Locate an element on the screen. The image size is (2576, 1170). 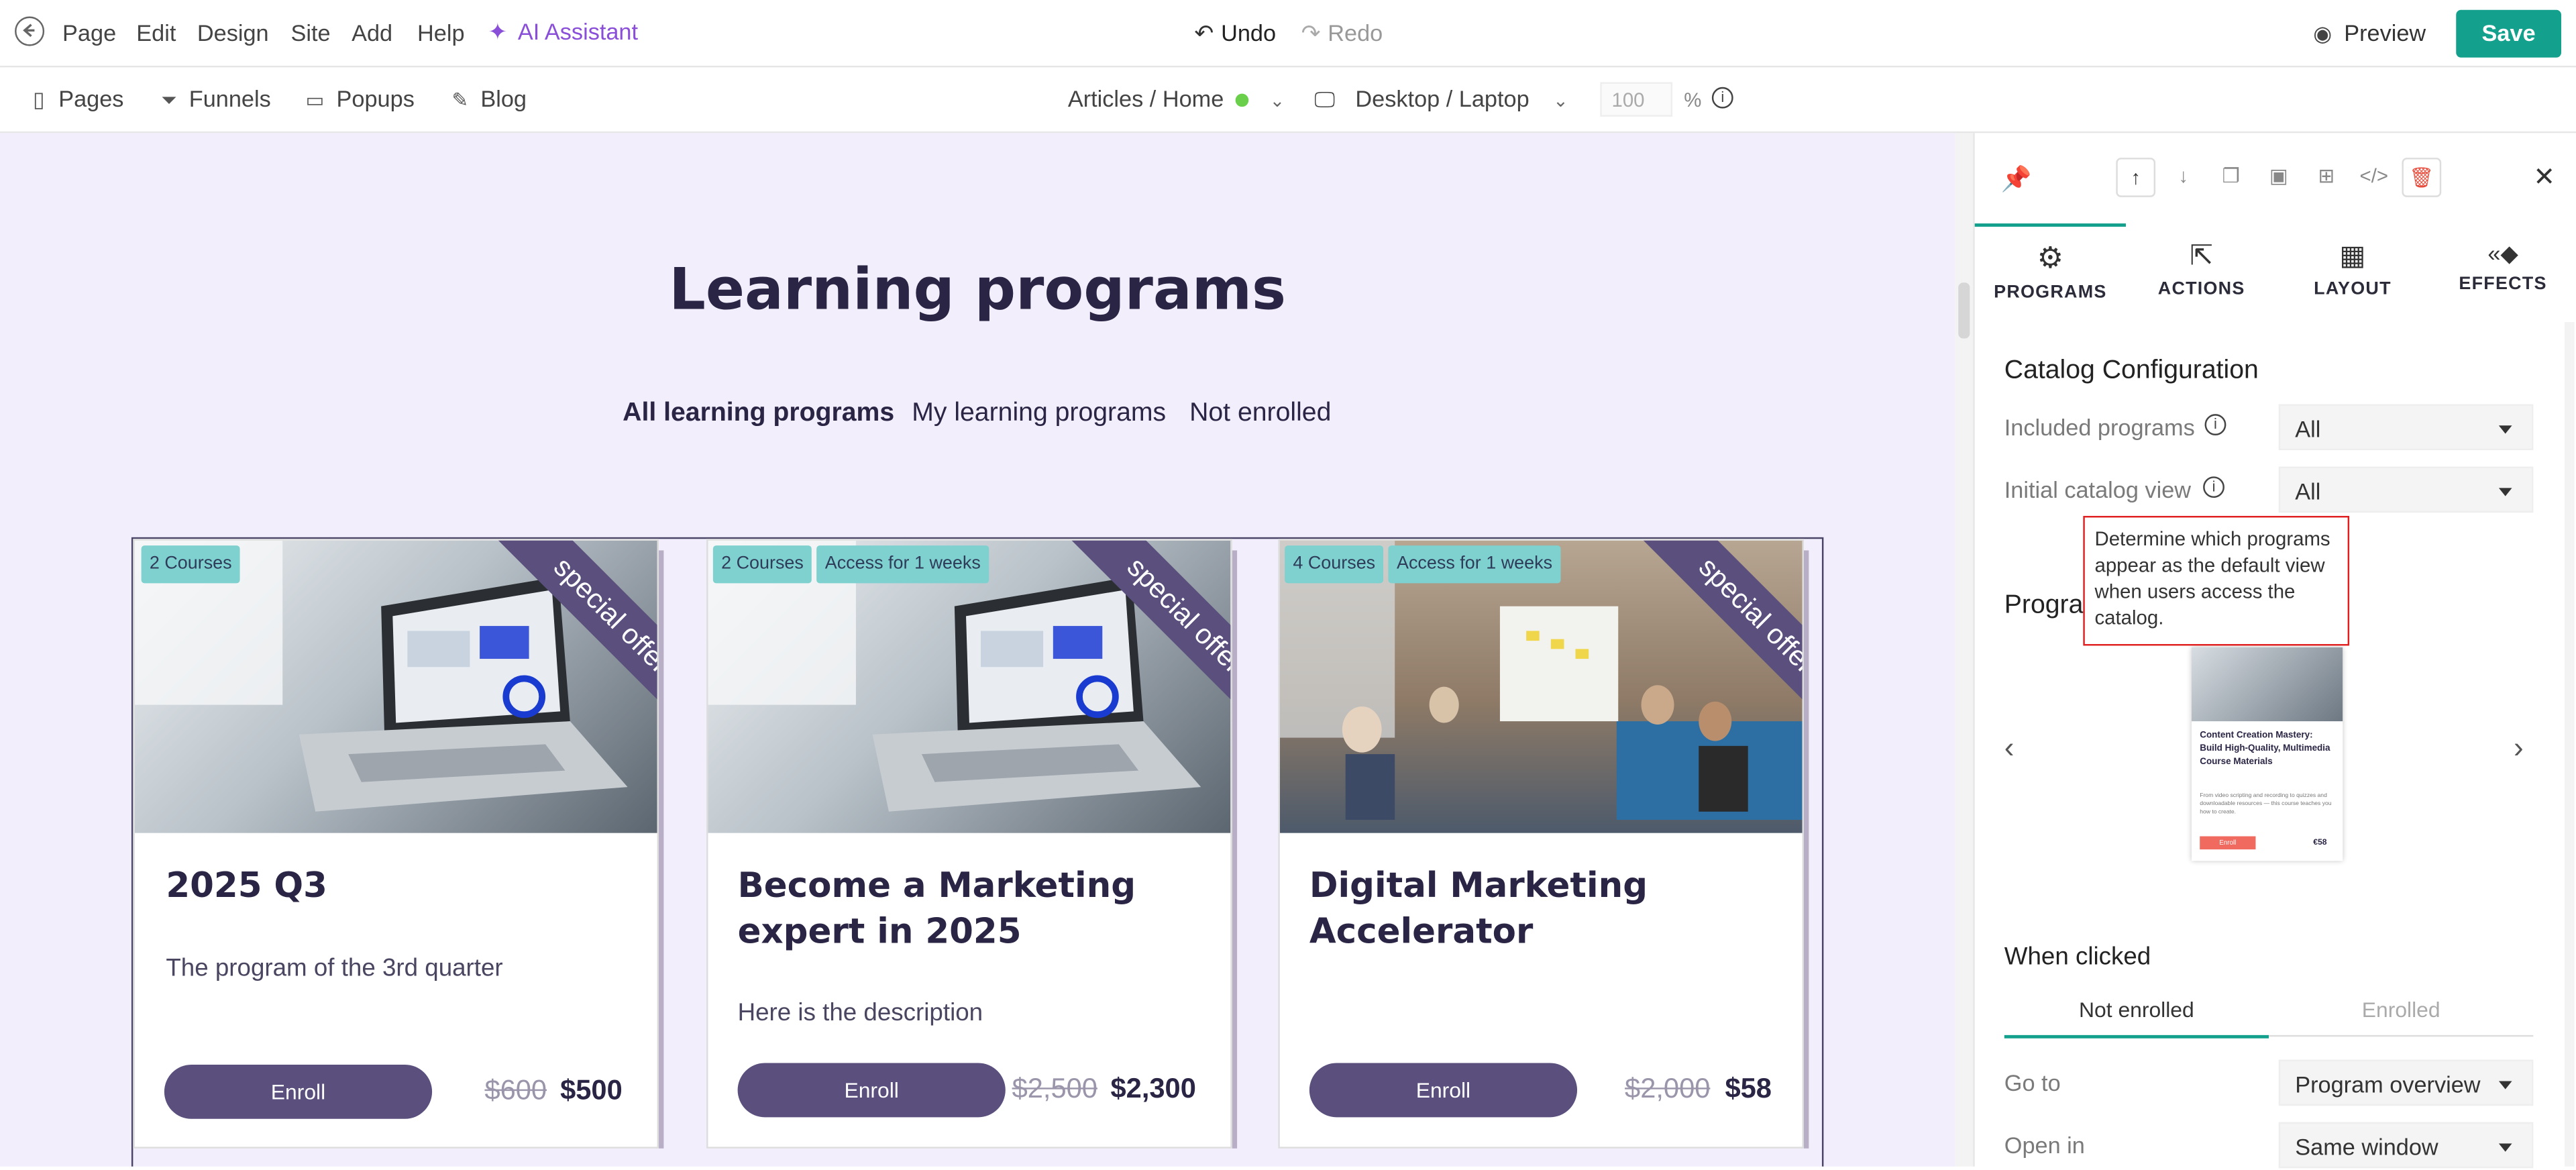
menu-help: Help is located at coordinates (441, 32).